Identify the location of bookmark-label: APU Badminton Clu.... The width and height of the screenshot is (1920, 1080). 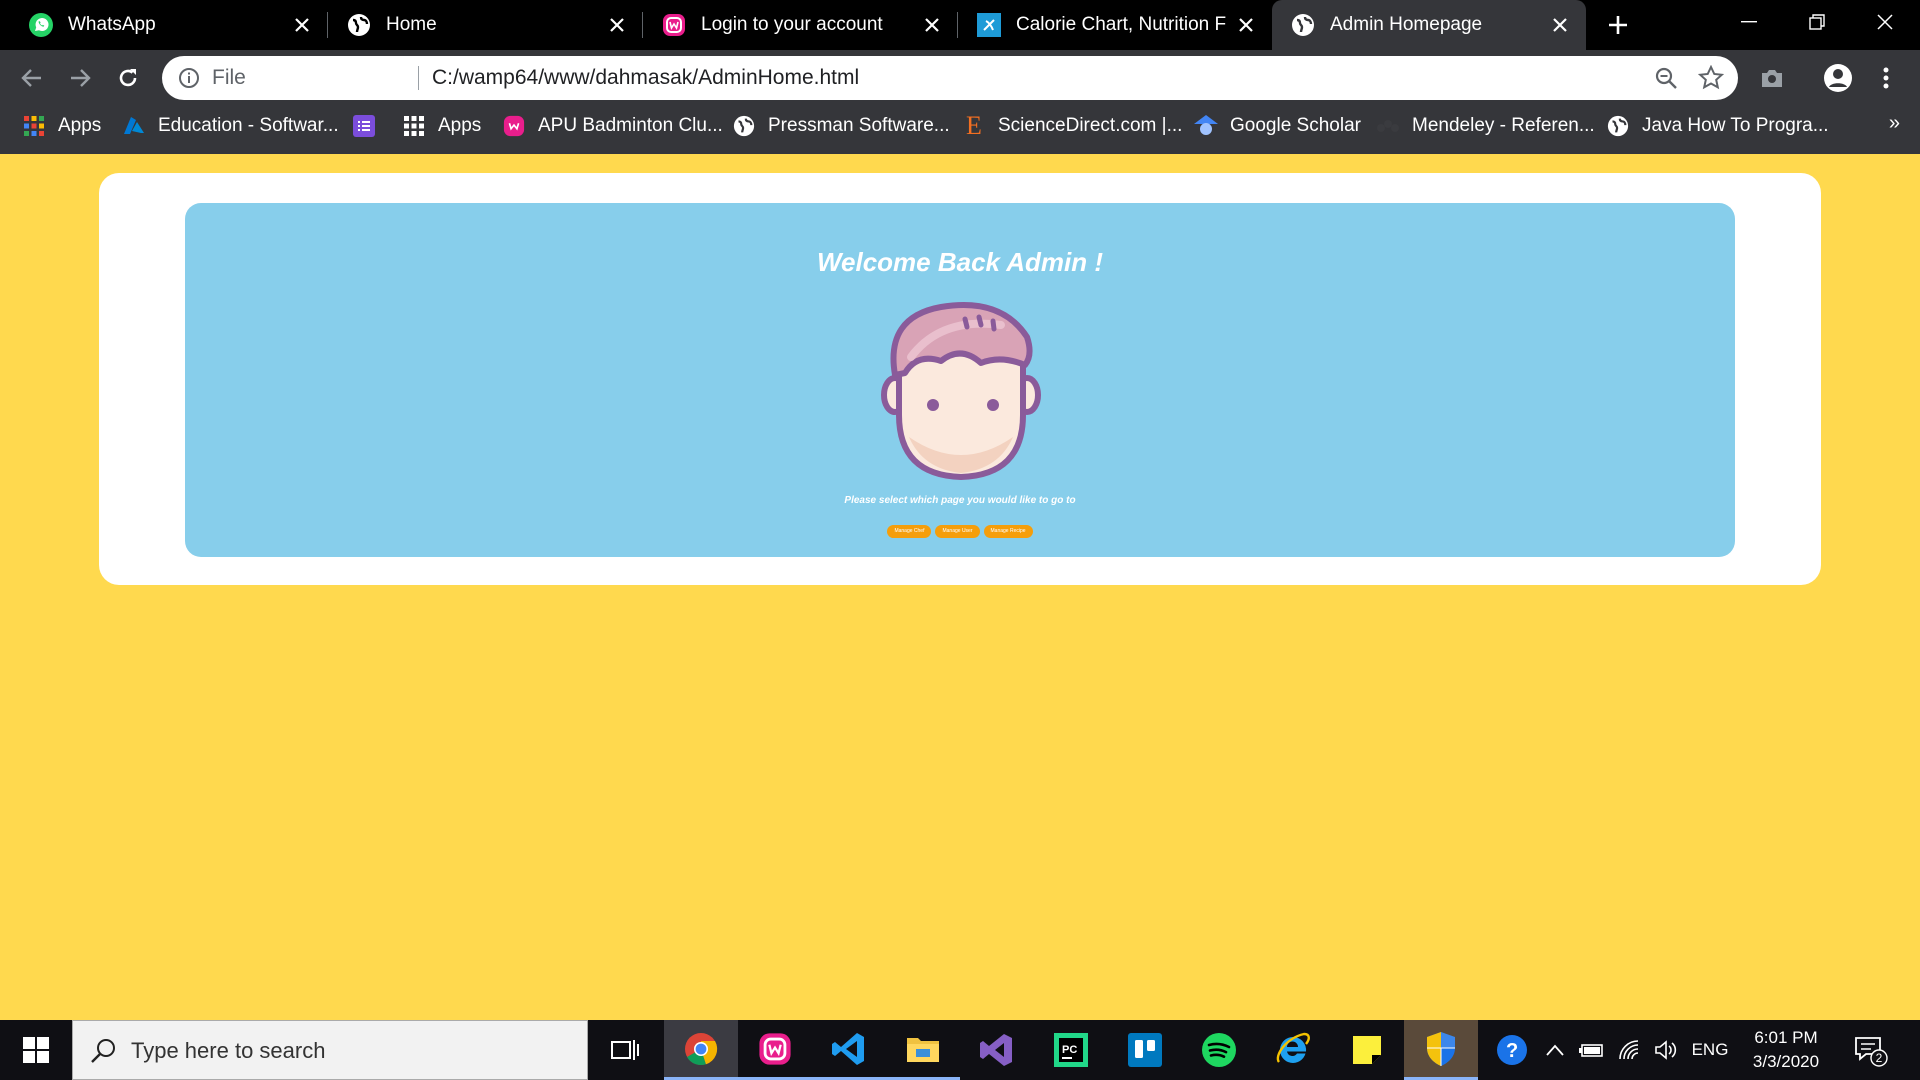
(630, 125).